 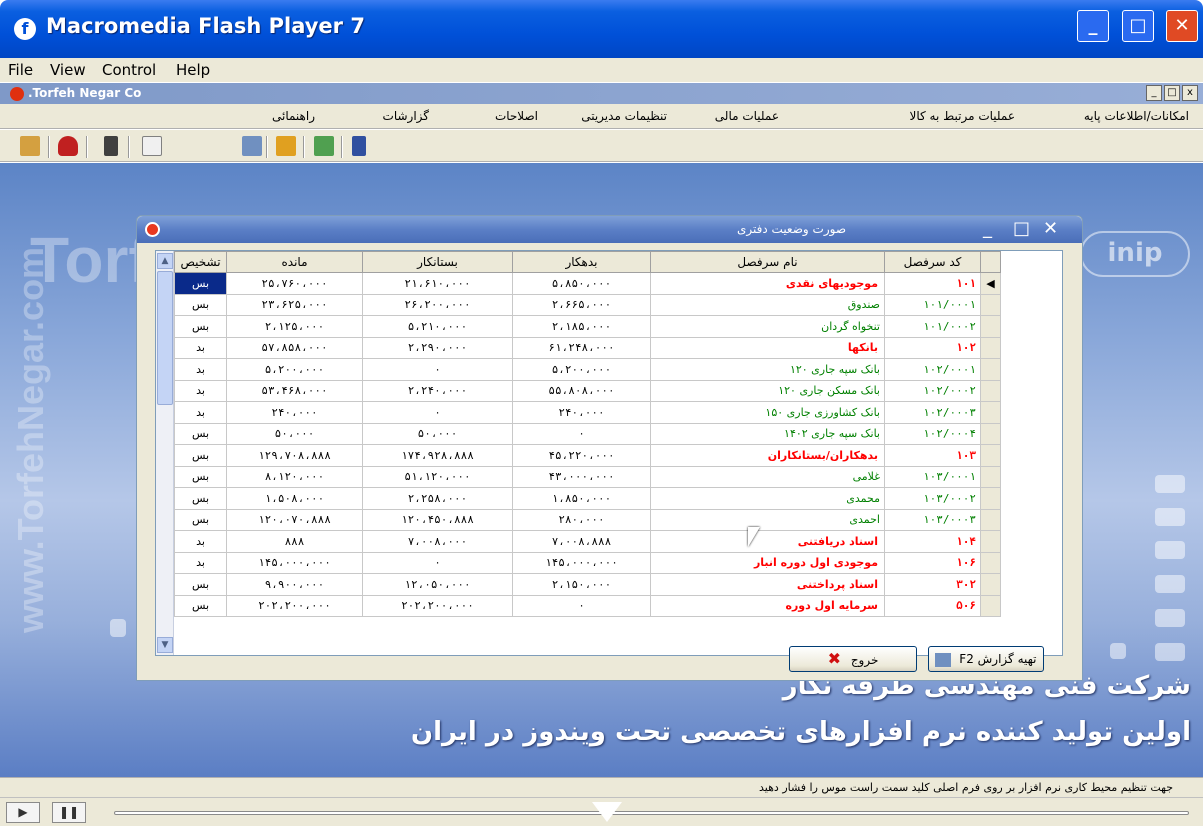 I want to click on code-cell: ۱۰۳/۰۰۰۳, so click(x=932, y=519).